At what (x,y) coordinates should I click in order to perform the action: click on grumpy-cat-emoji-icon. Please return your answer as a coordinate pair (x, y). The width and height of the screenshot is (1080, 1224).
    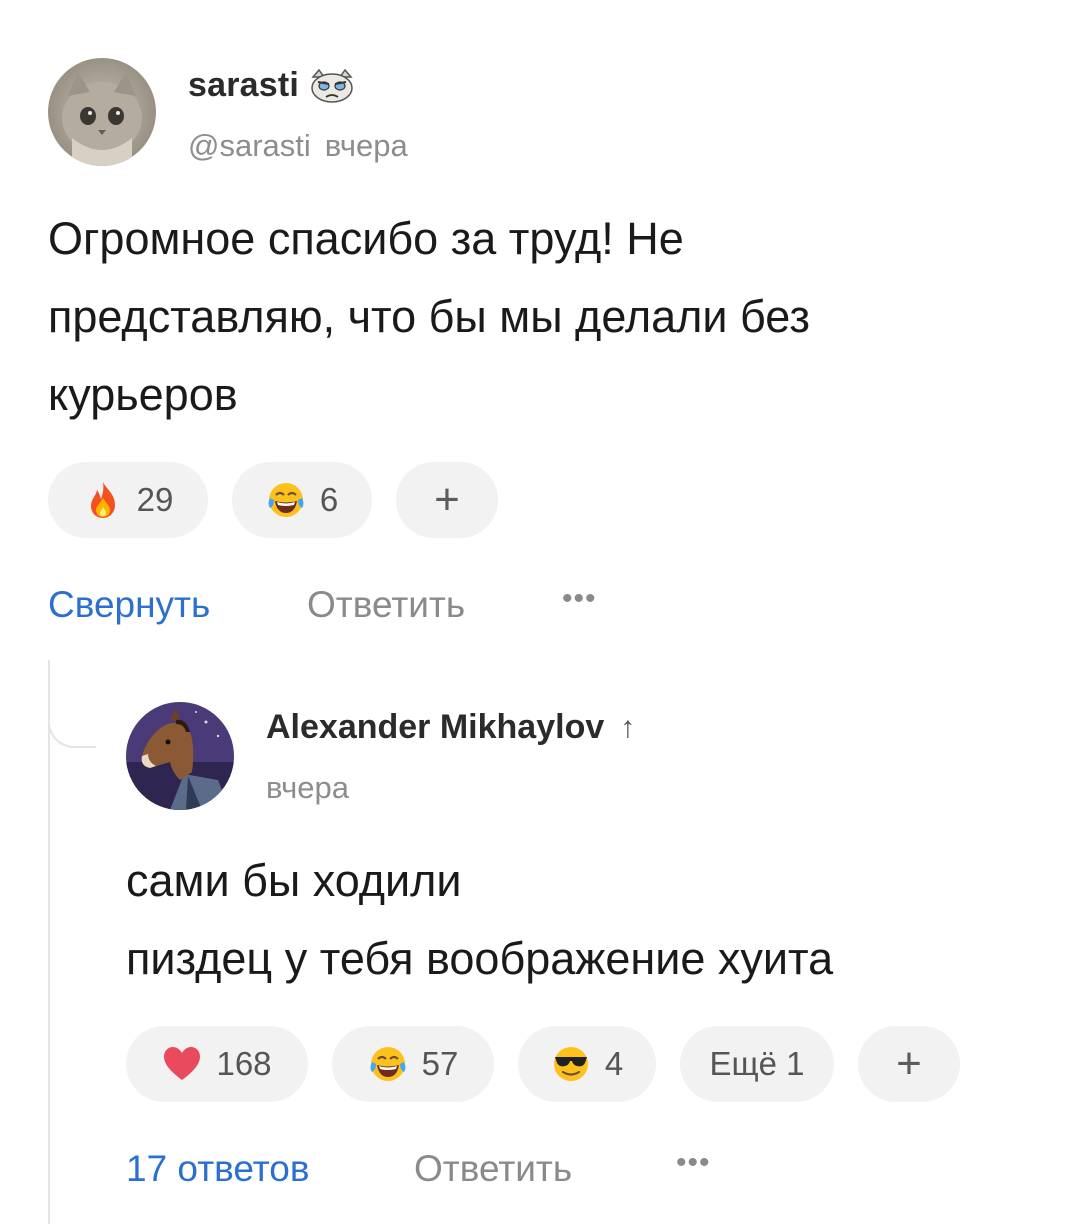
    Looking at the image, I should click on (332, 85).